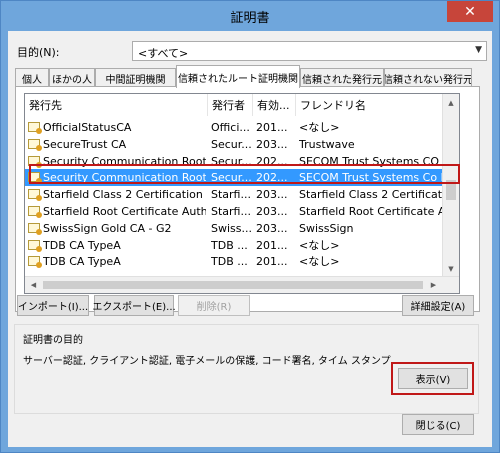 The width and height of the screenshot is (500, 453). I want to click on tab-label: 信頼された発行元, so click(342, 80).